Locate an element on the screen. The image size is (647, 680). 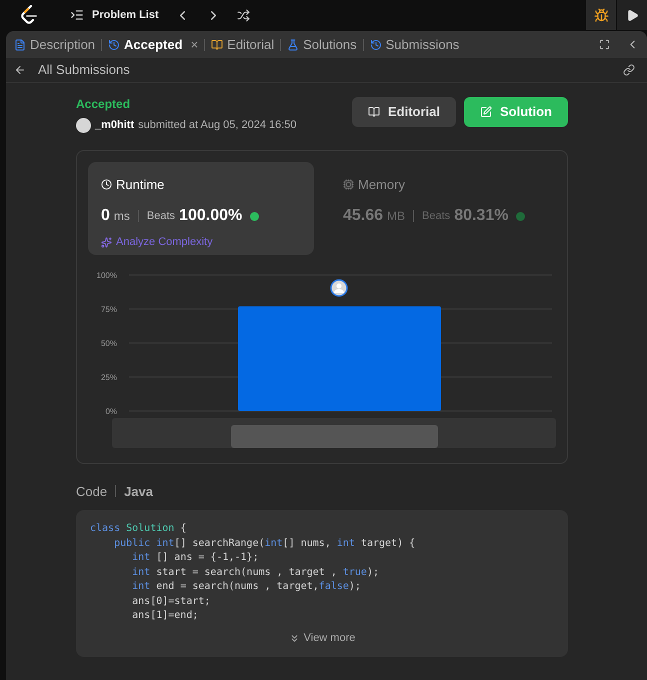
tab: Submissions is located at coordinates (415, 44).